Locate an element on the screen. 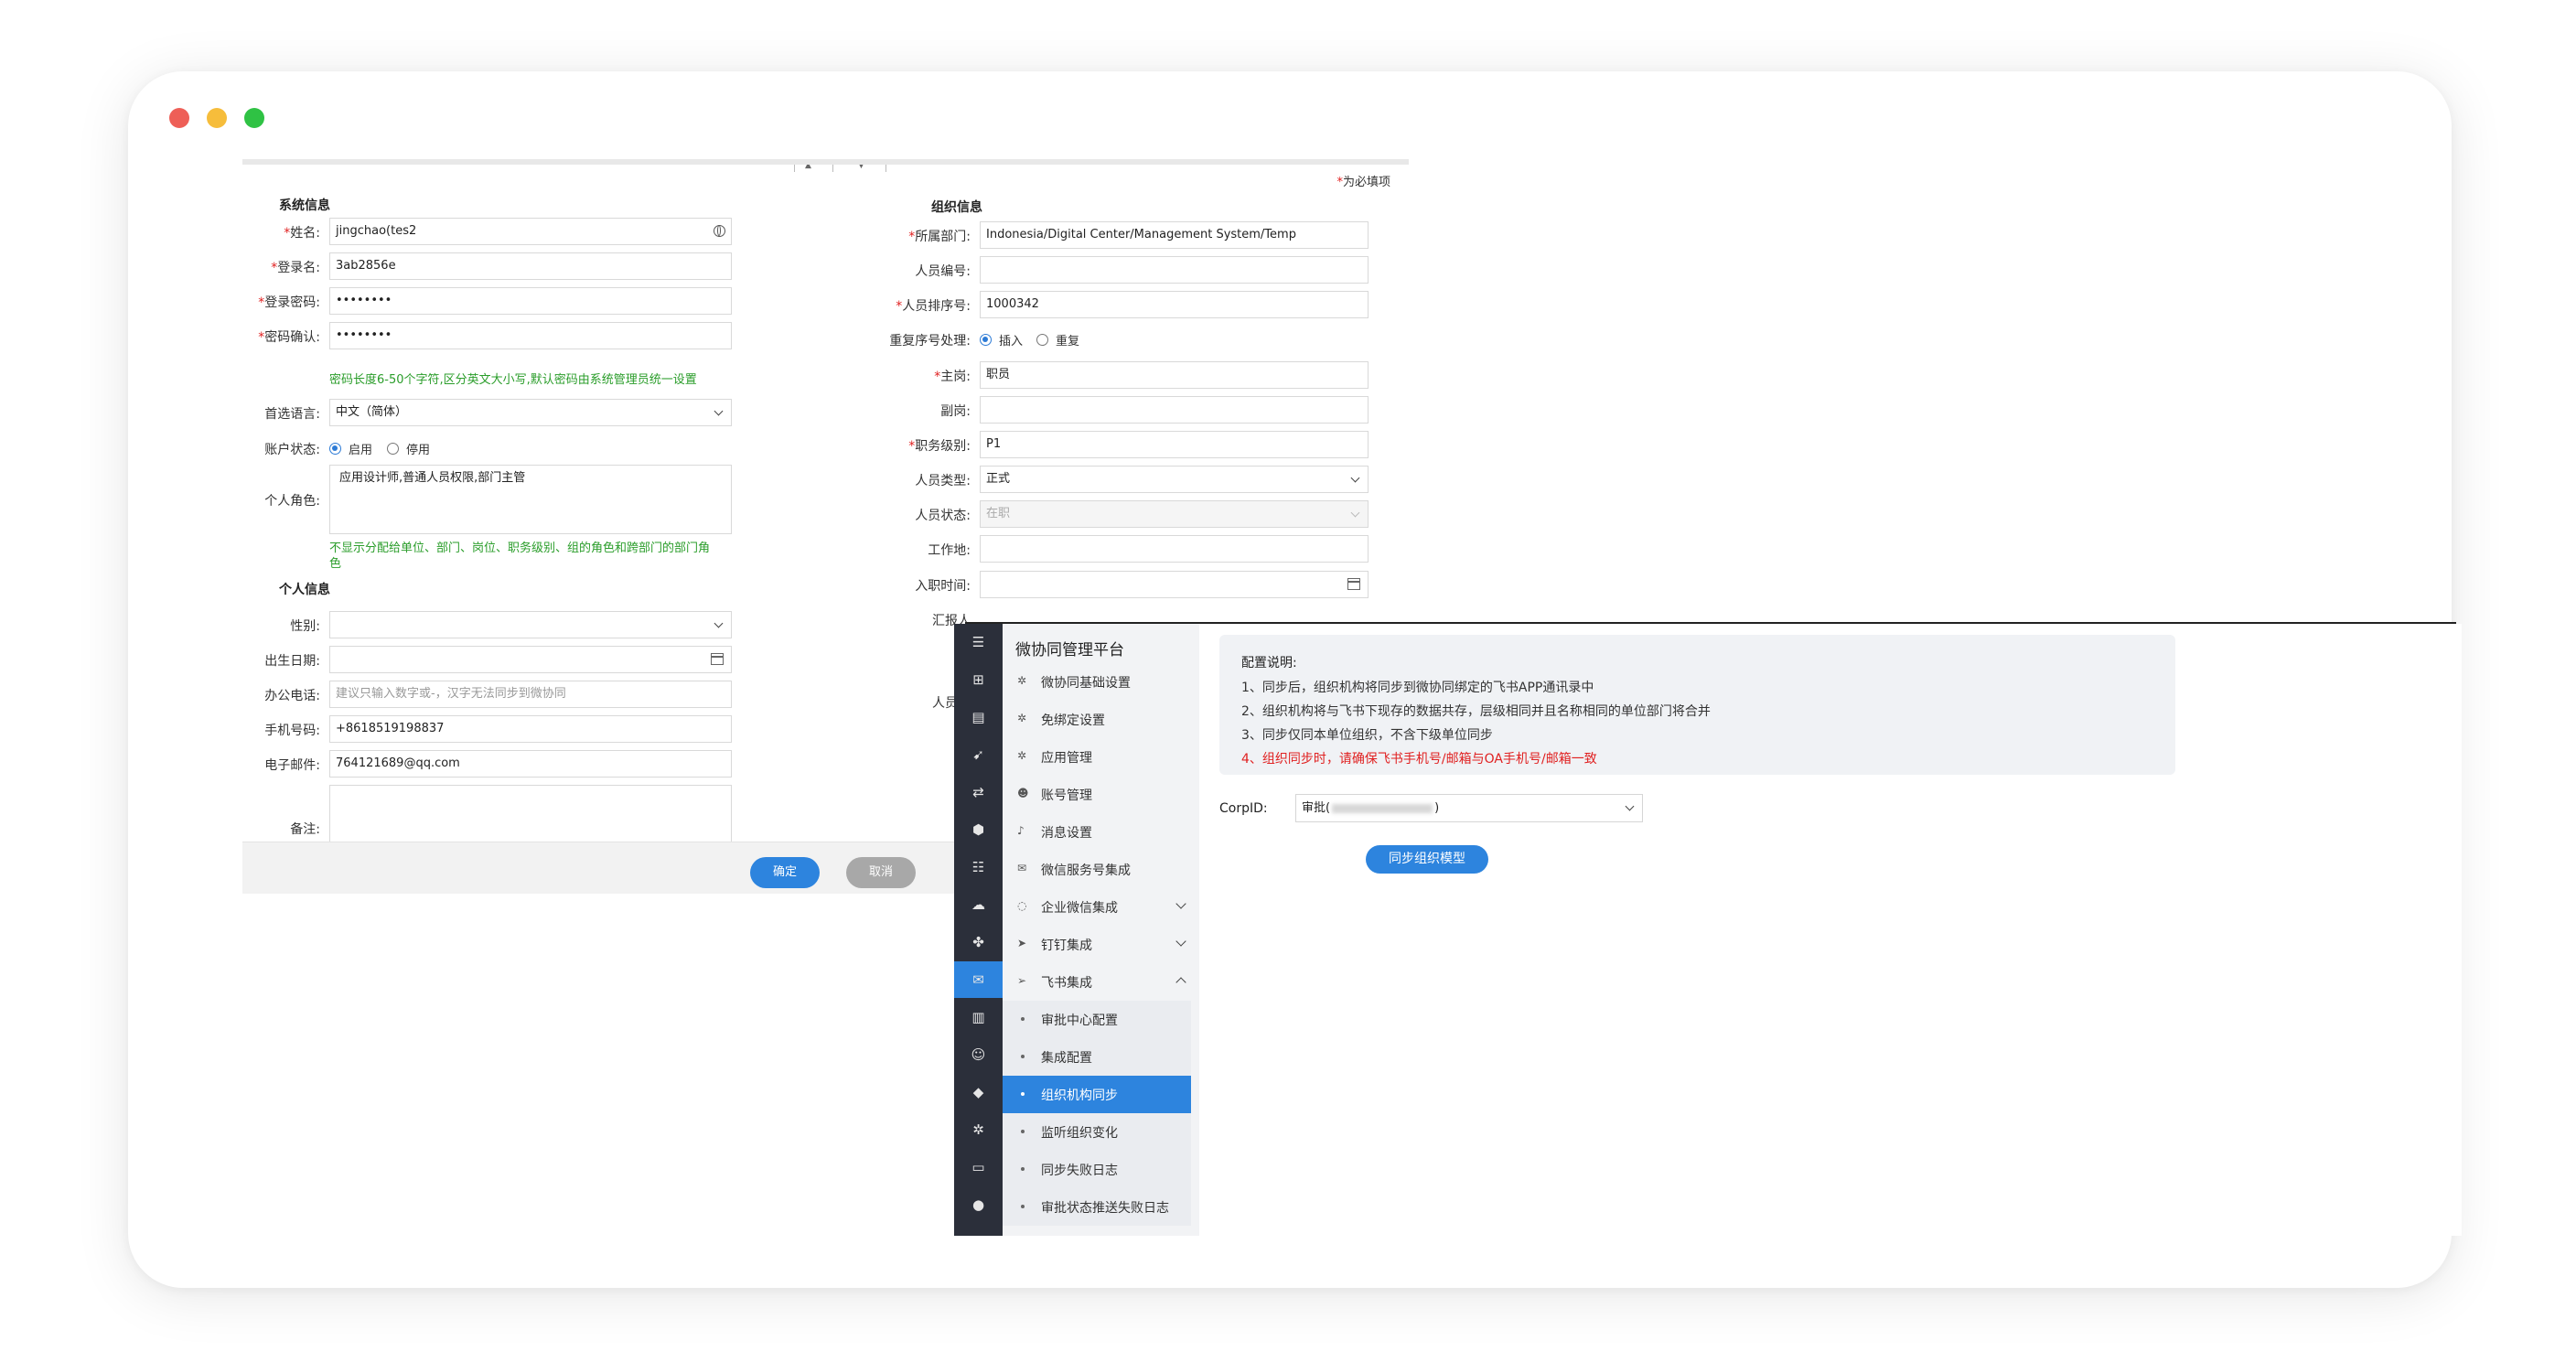 Image resolution: width=2576 pixels, height=1362 pixels. password-input: •••••••• is located at coordinates (530, 301).